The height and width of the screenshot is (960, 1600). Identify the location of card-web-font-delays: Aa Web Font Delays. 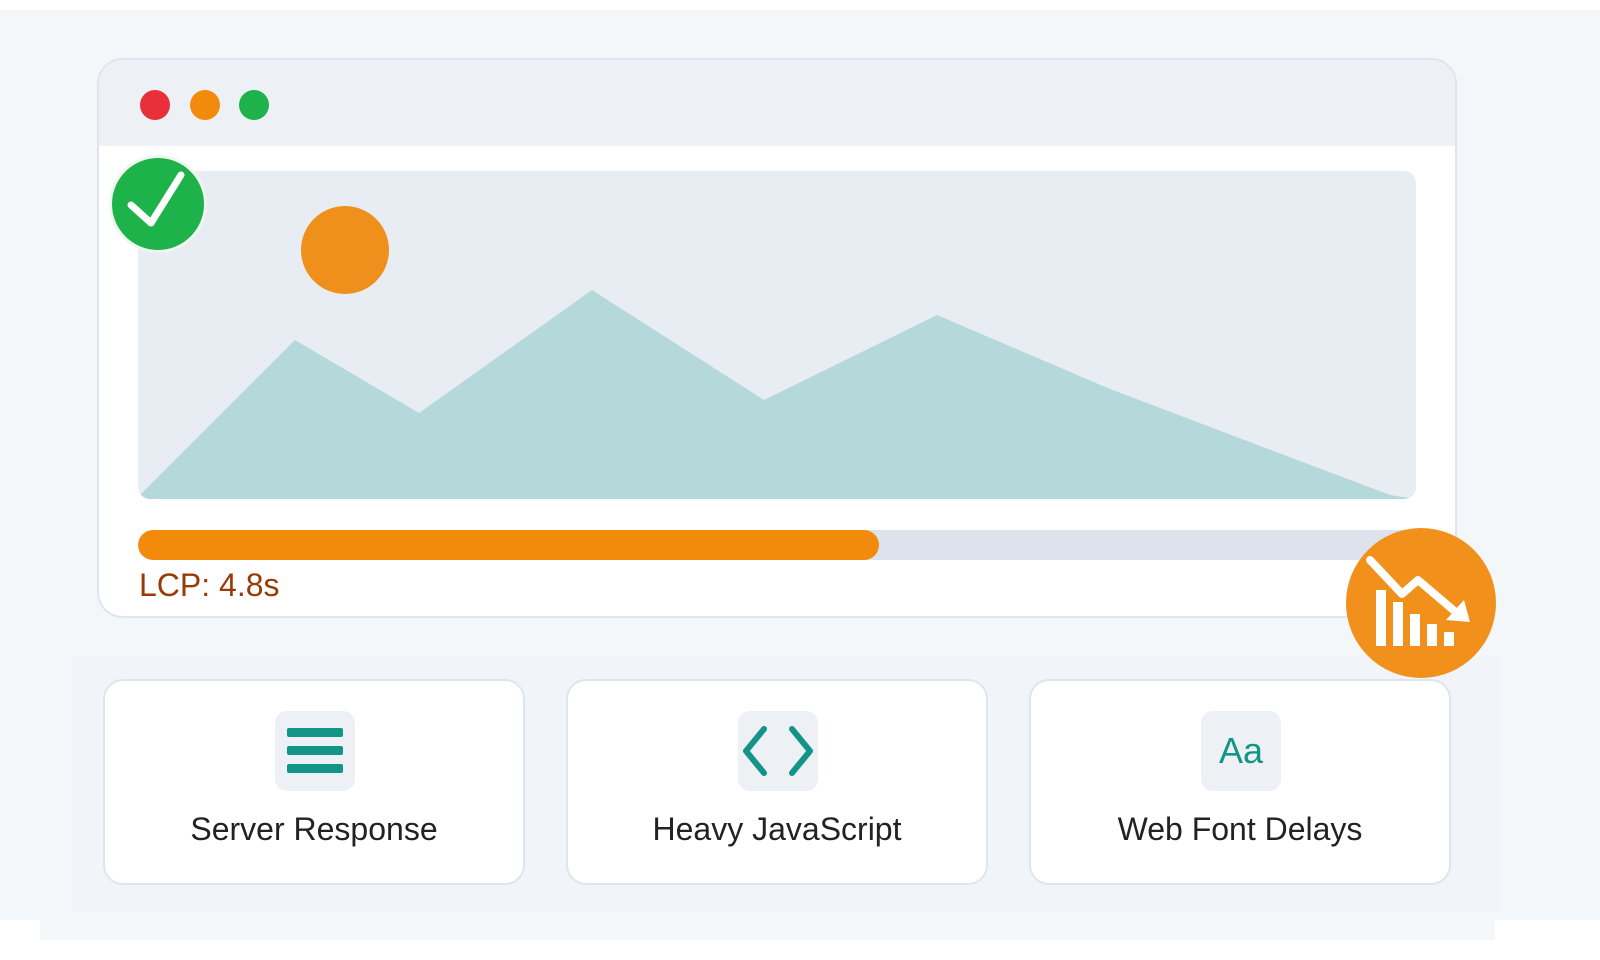
(1240, 782).